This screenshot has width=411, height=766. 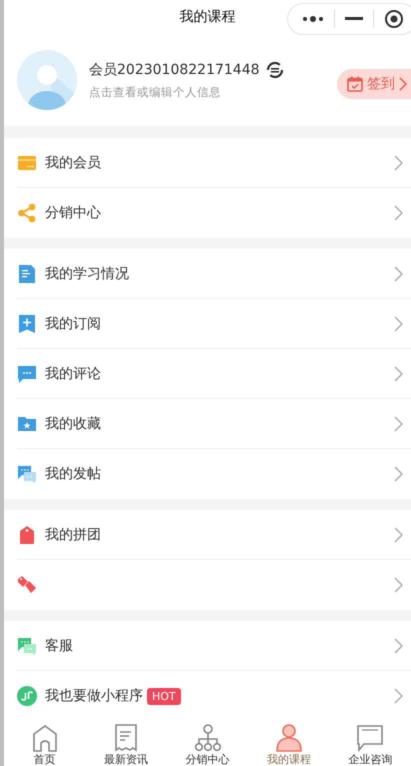 What do you see at coordinates (214, 274) in the screenshot?
I see `menu-item: 我的学习情况` at bounding box center [214, 274].